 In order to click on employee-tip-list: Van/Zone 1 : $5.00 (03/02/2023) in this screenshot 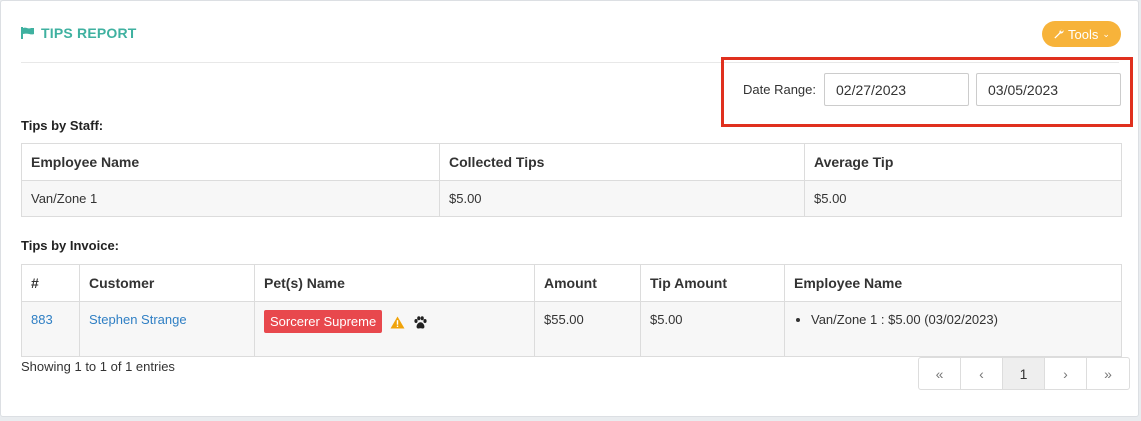, I will do `click(953, 319)`.